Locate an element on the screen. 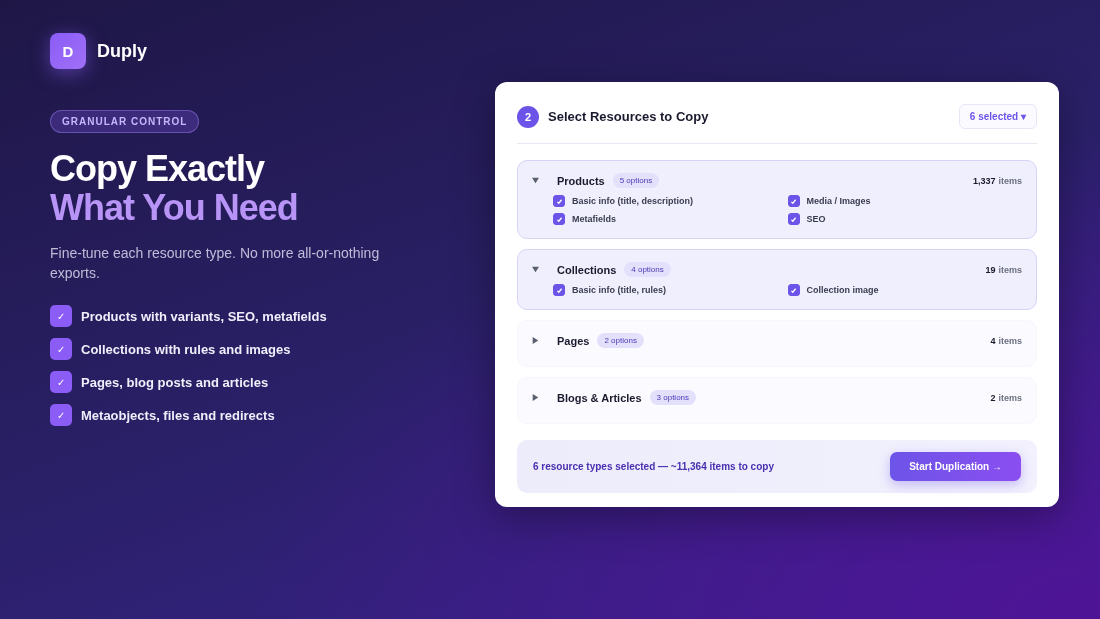  resource-name: Products is located at coordinates (581, 180).